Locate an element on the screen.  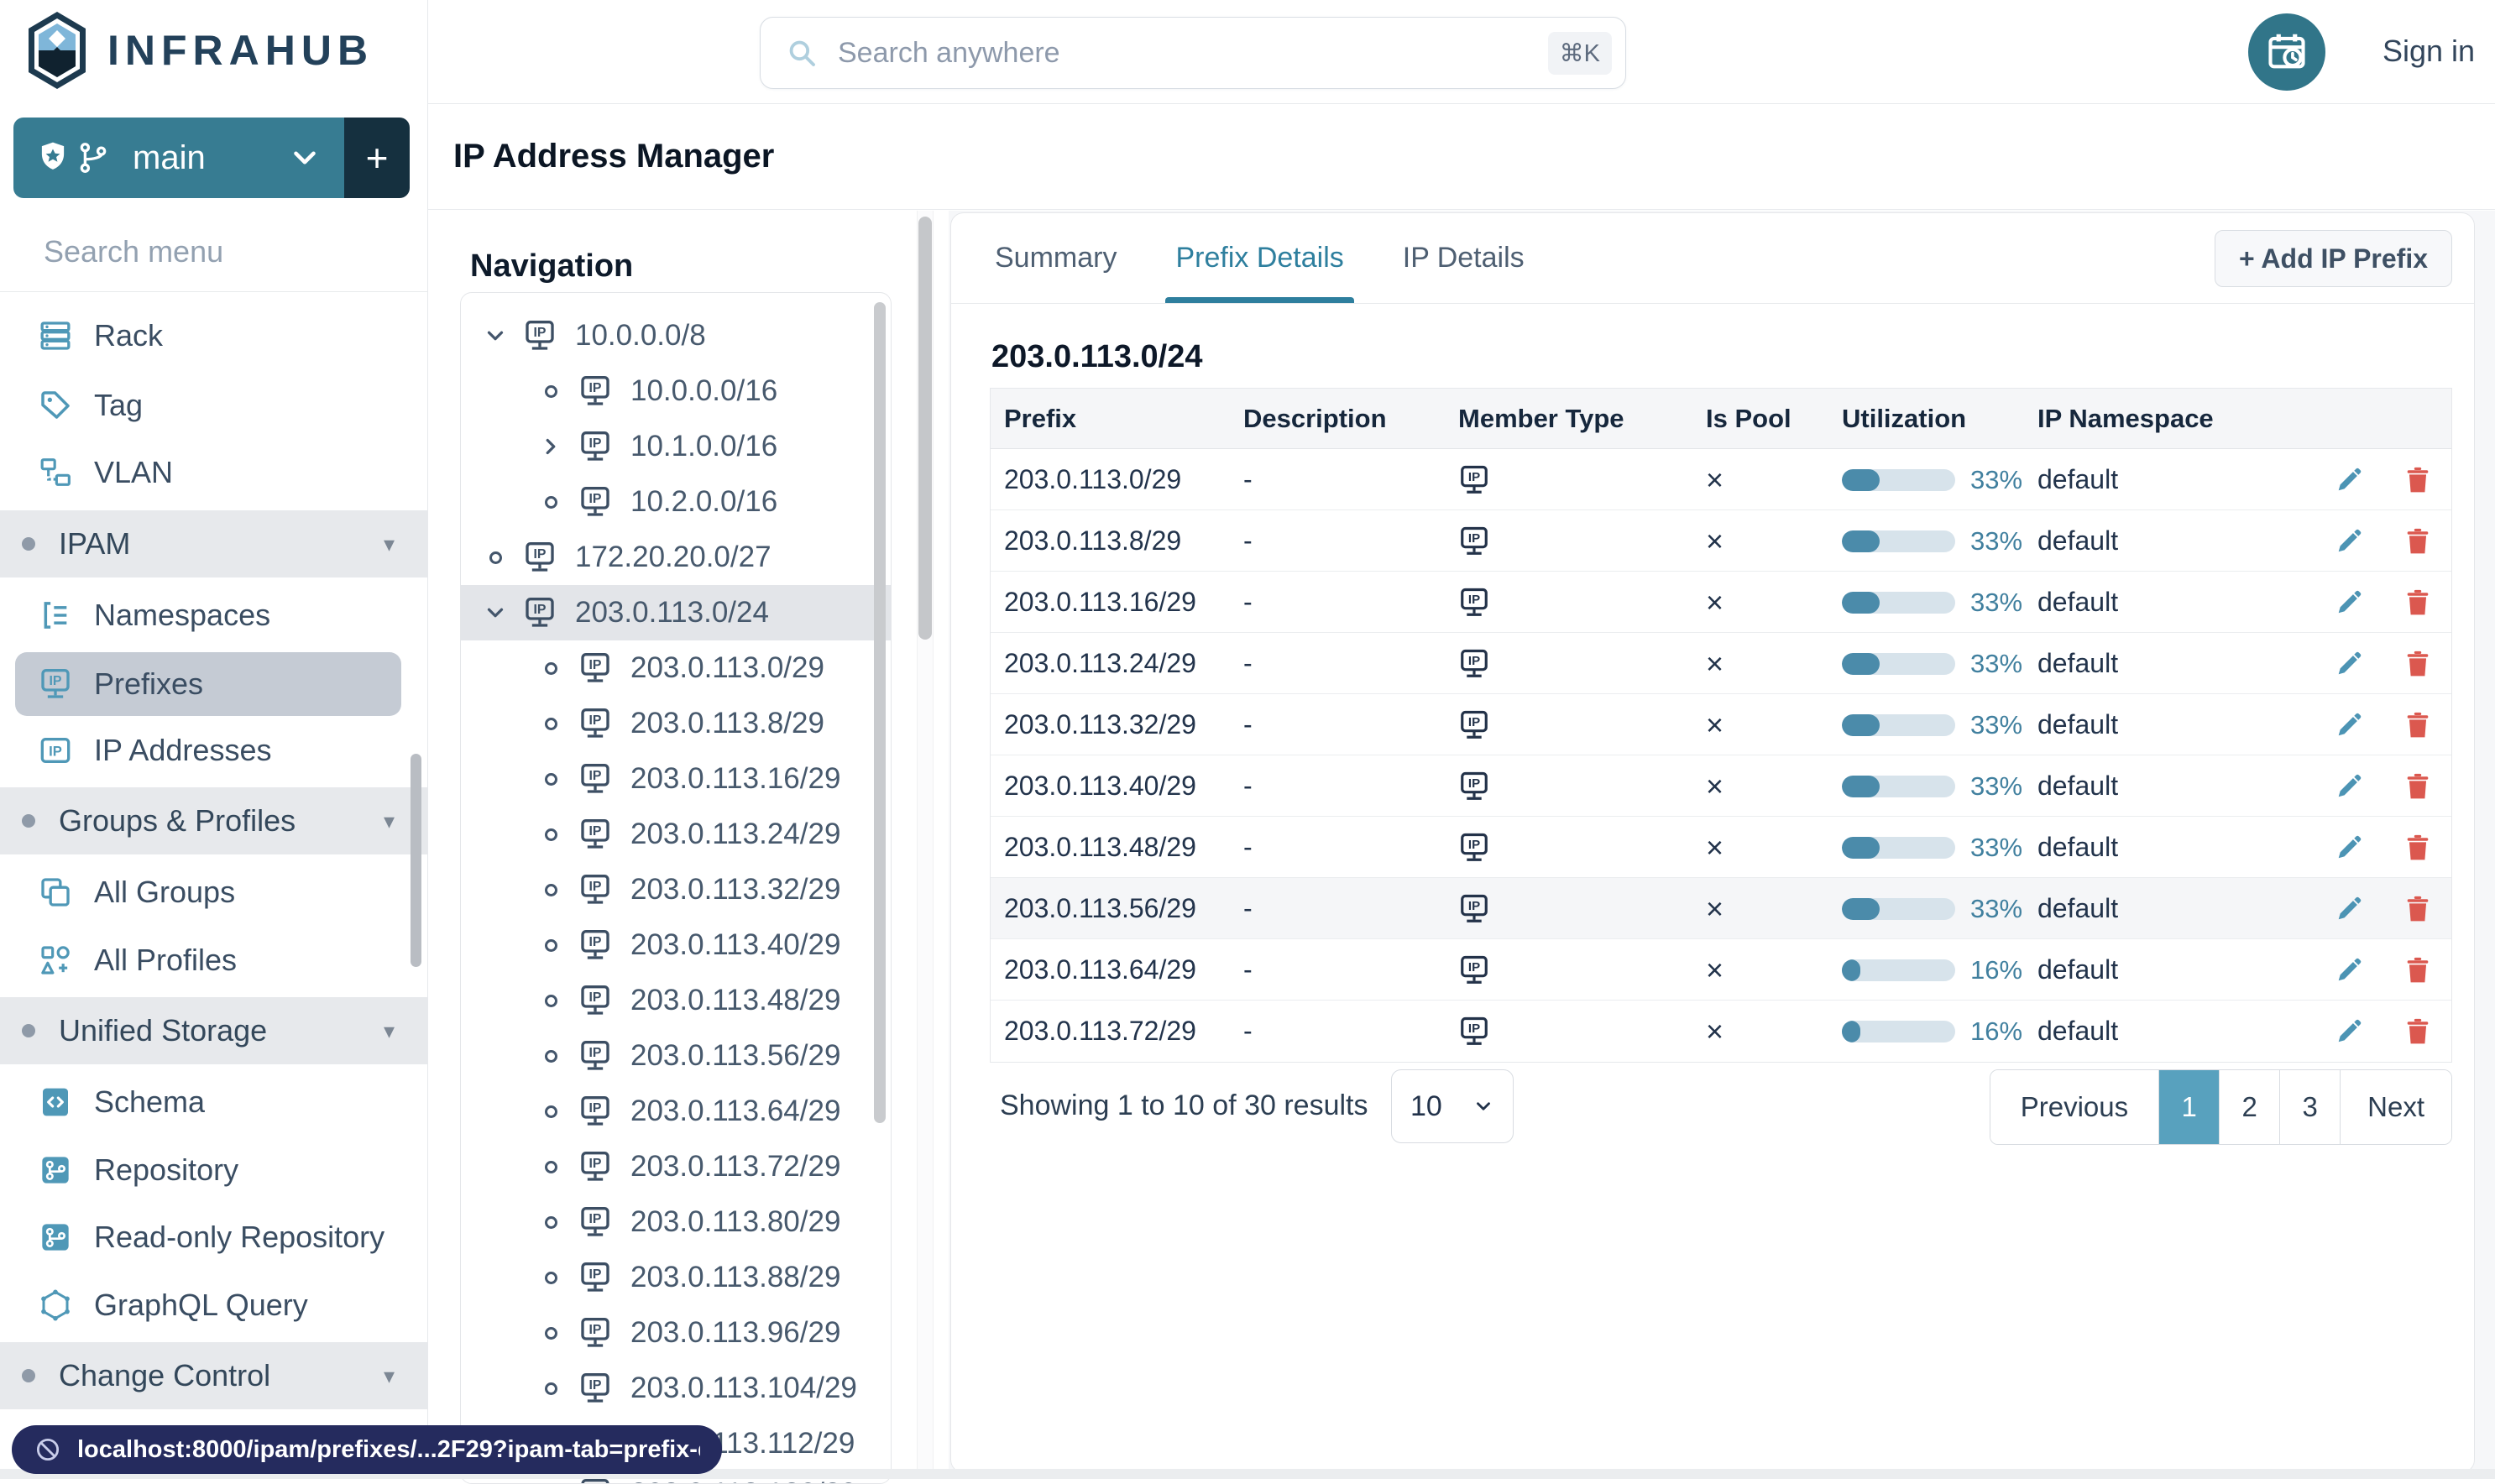
sidebar-item-ip-addresses: IP Addresses is located at coordinates (214, 750).